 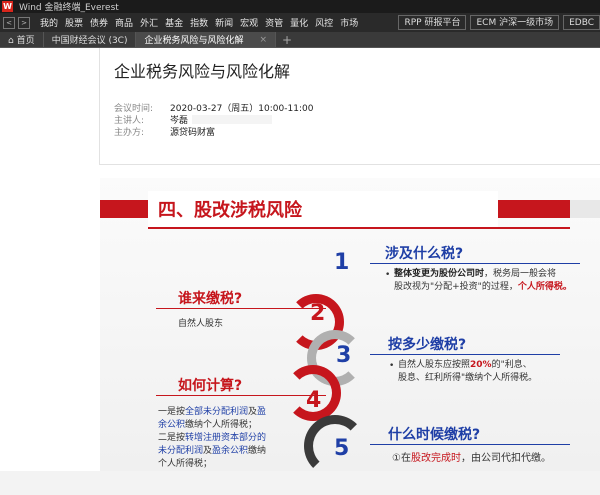 I want to click on tab-3c-conference: 中国财经会议 (3C), so click(x=90, y=39).